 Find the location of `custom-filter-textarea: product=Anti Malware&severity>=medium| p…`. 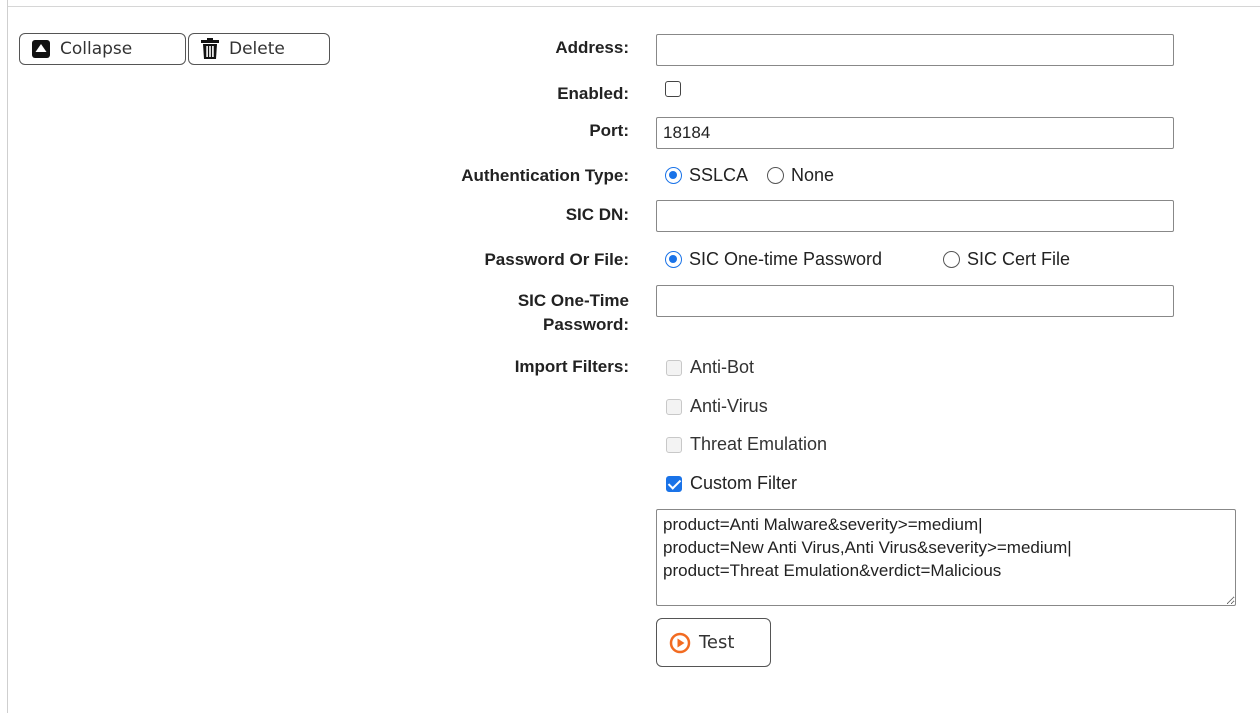

custom-filter-textarea: product=Anti Malware&severity>=medium| p… is located at coordinates (946, 557).